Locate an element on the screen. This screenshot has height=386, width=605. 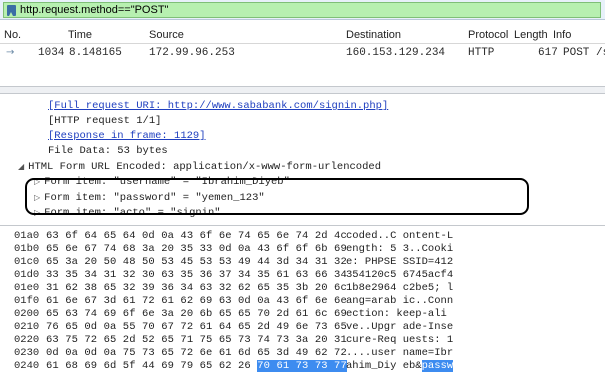
byte-offset: 0240 is located at coordinates (27, 366).